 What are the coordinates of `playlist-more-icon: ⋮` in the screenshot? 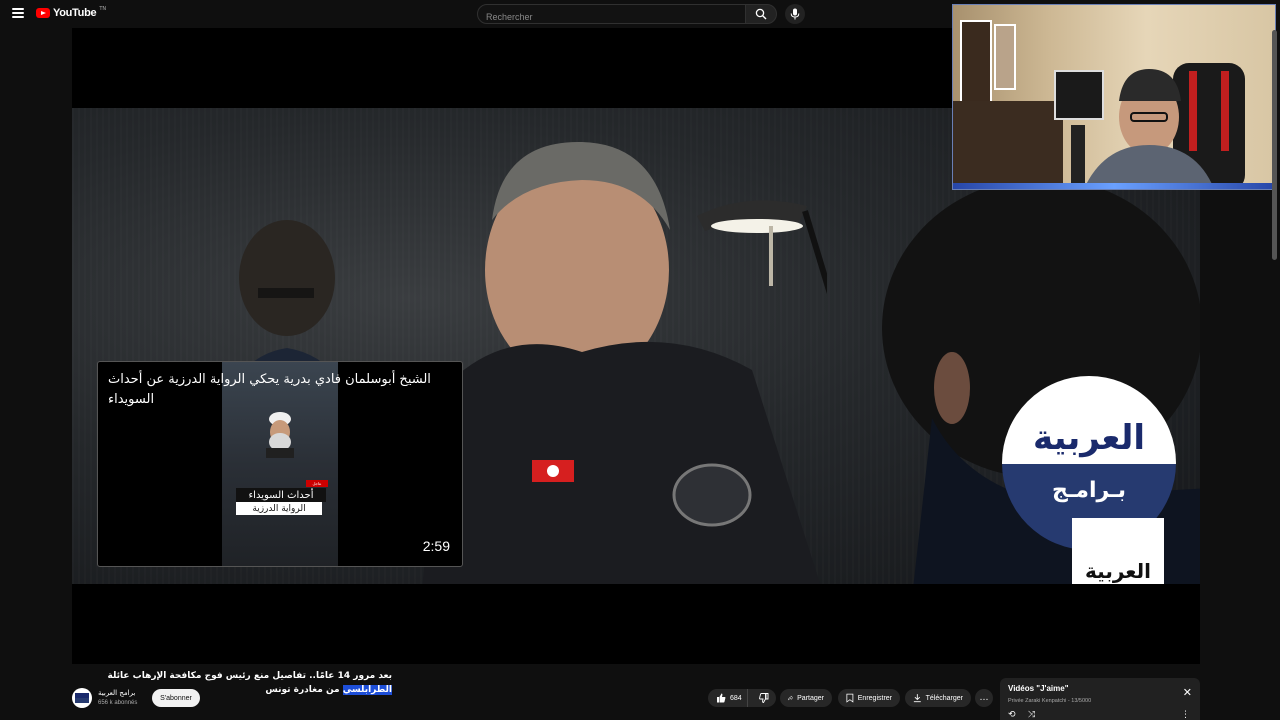 It's located at (1185, 715).